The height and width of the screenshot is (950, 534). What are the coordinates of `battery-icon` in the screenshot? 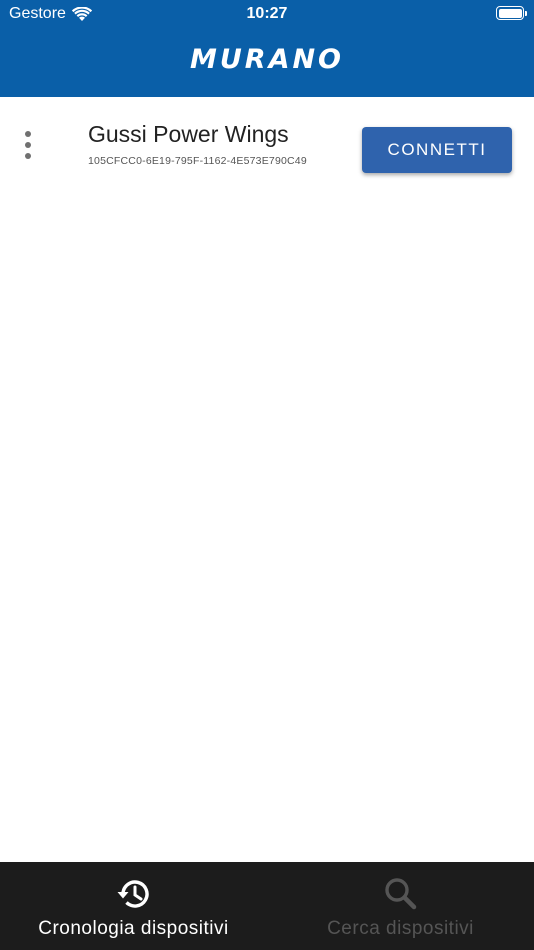 It's located at (511, 13).